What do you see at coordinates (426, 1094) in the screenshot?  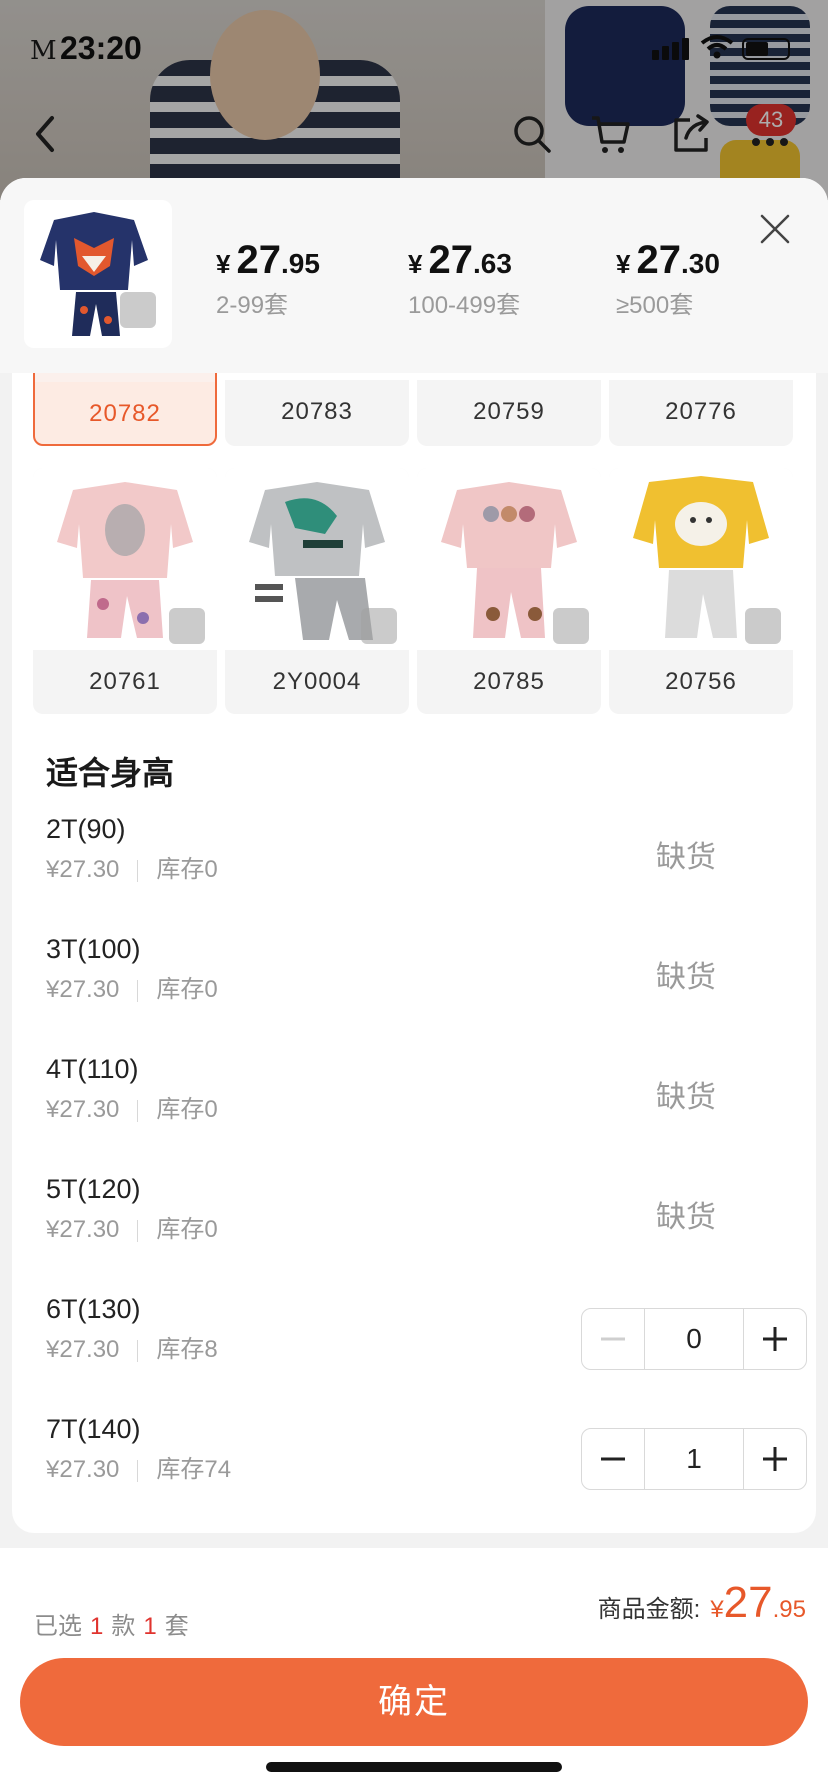 I see `size-row: 4T(110) ¥27.30 库存0 缺货` at bounding box center [426, 1094].